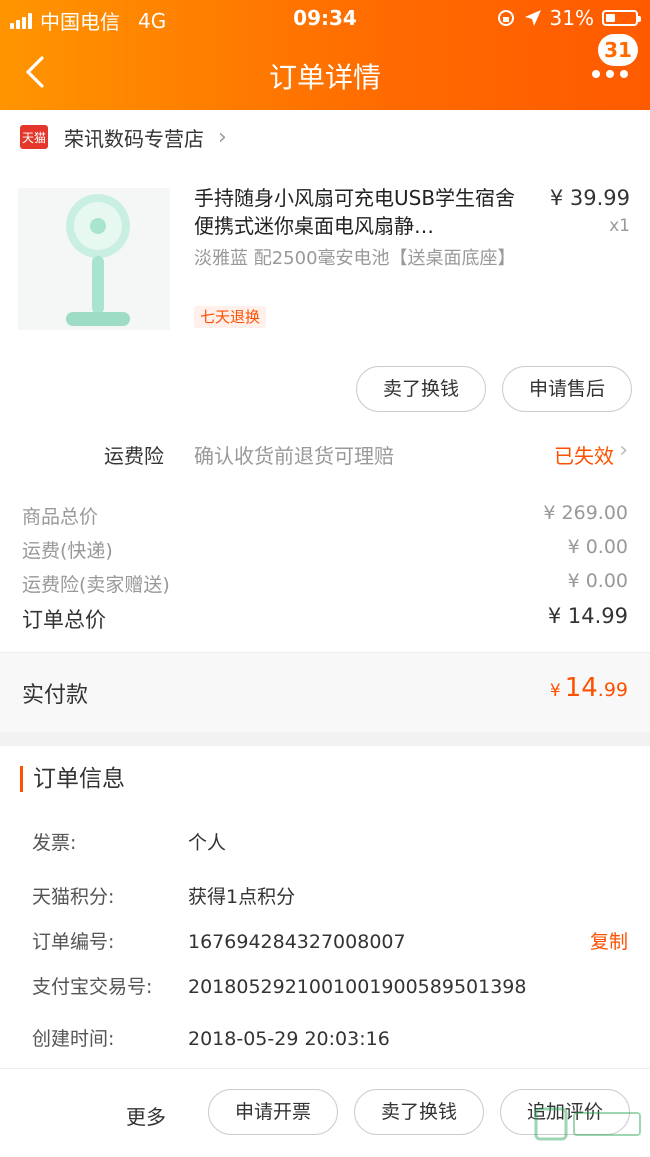 This screenshot has width=650, height=1157. Describe the element at coordinates (92, 987) in the screenshot. I see `info-key: 支付宝交易号:` at that location.